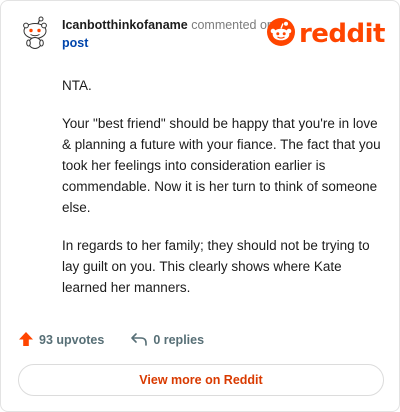 The image size is (400, 412). I want to click on action-text: commented on, so click(232, 25).